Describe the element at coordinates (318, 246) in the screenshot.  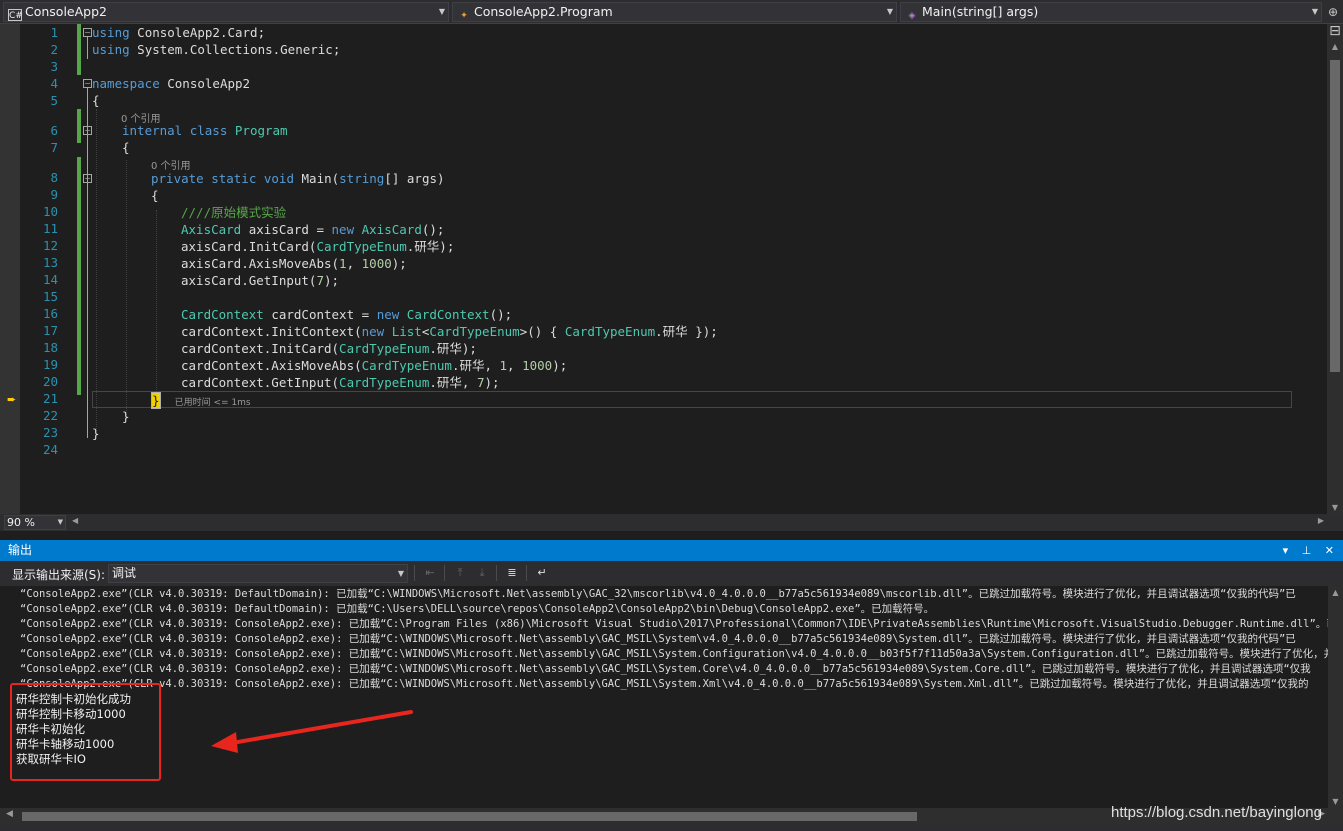
I see `code-line-12: axisCard.InitCard(CardTypeEnum.研华);` at that location.